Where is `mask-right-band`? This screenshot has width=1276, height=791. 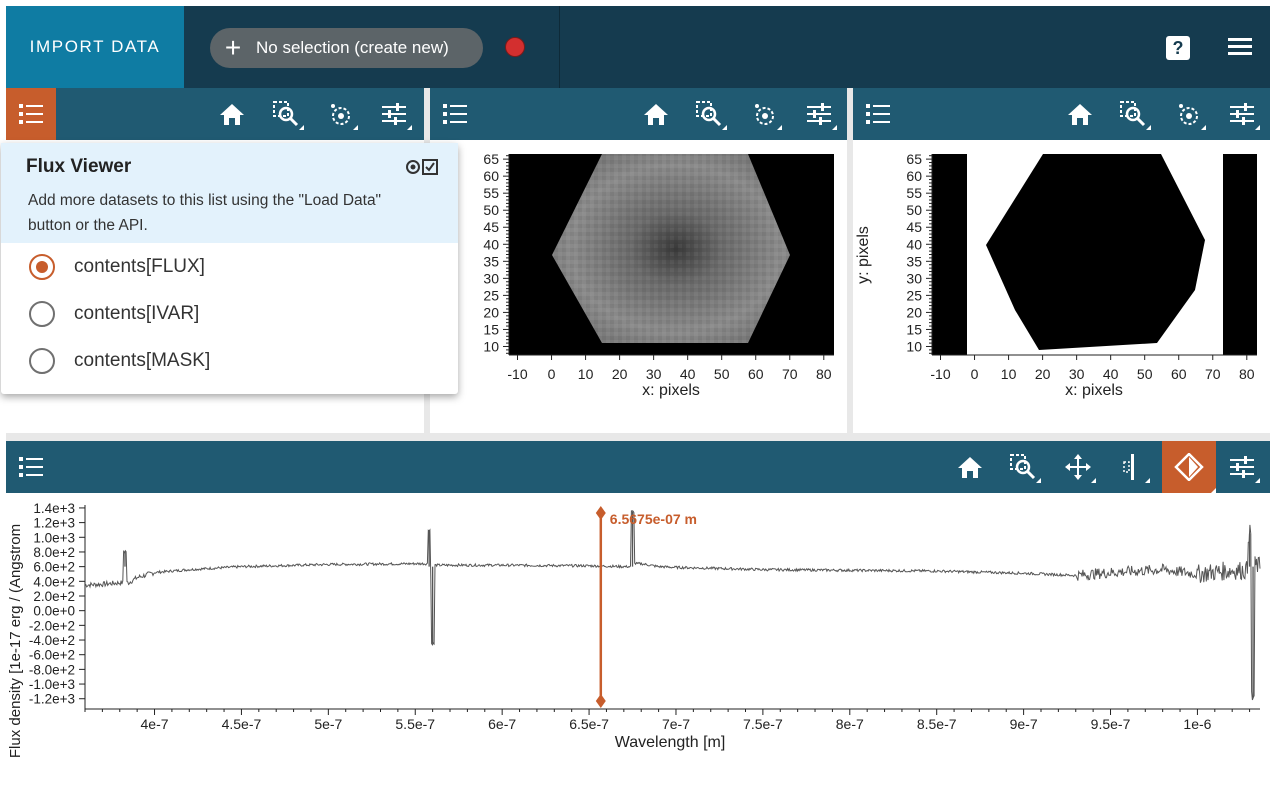 mask-right-band is located at coordinates (1240, 254).